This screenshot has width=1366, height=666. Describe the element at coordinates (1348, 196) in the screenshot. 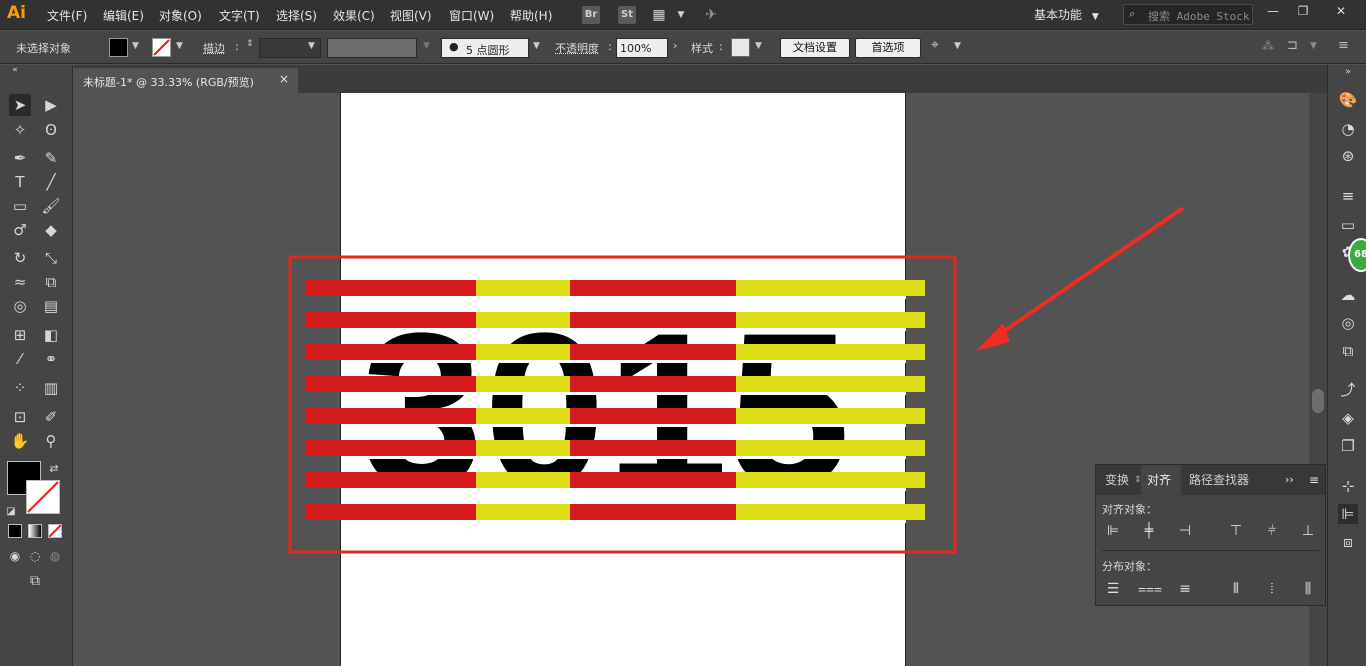

I see `stroke-panel-icon: ≡` at that location.